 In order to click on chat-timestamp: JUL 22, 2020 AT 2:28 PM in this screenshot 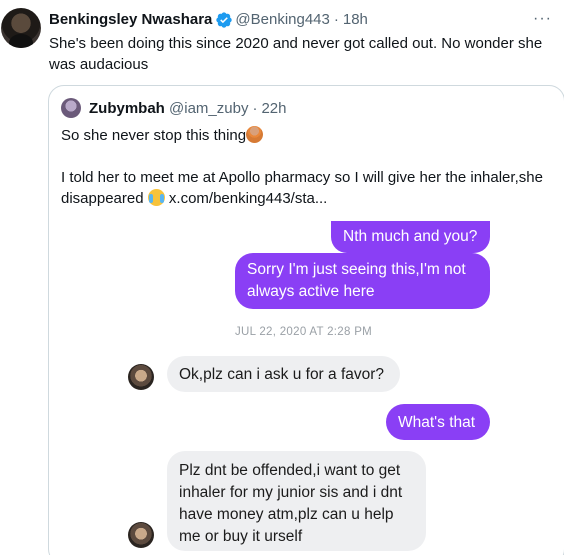, I will do `click(303, 332)`.